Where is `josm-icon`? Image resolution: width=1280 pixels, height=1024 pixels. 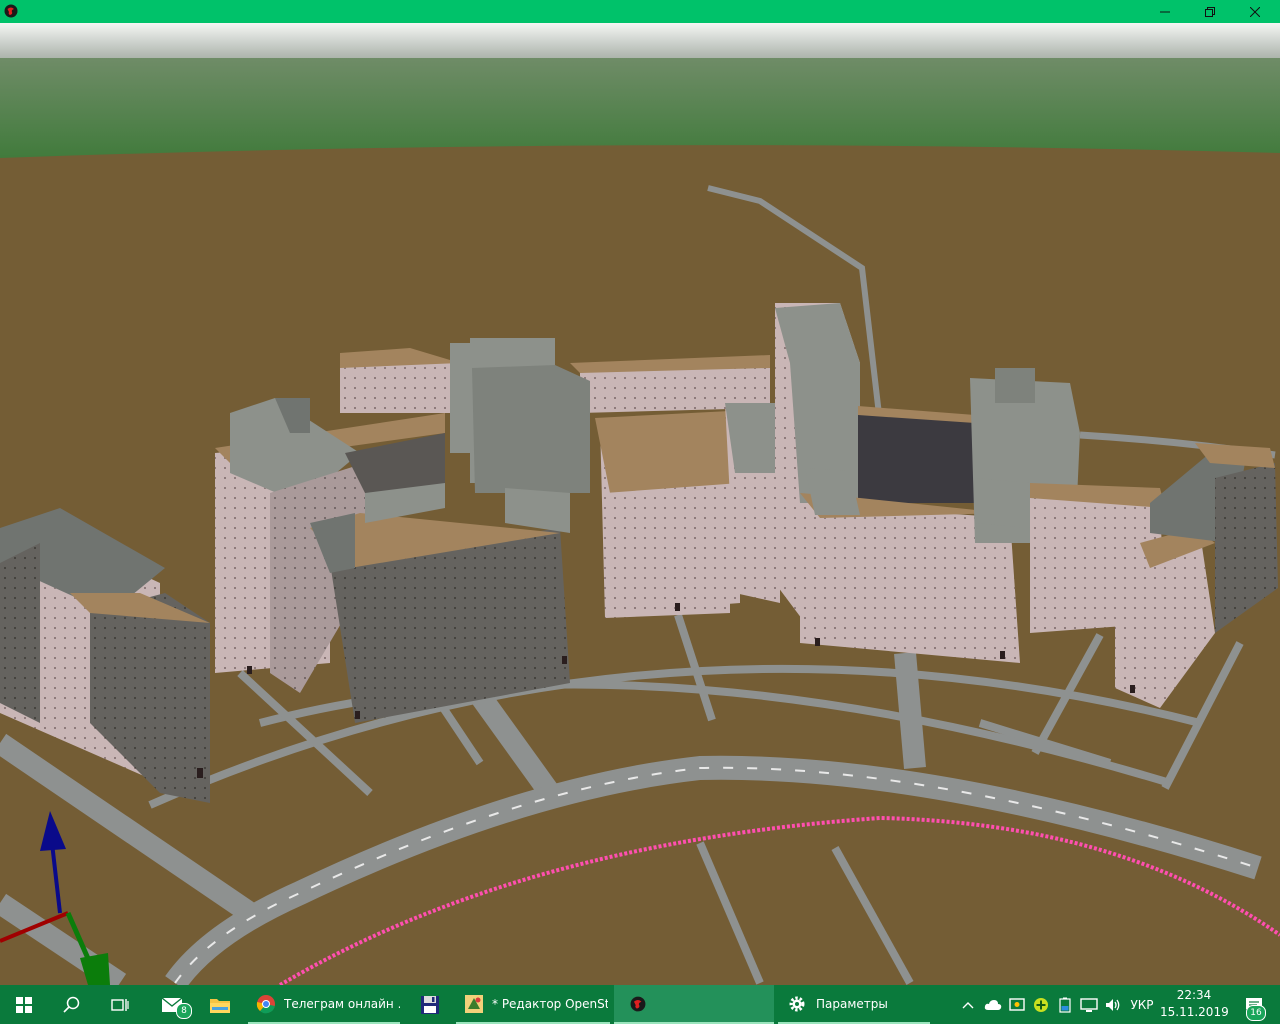
josm-icon is located at coordinates (474, 1003).